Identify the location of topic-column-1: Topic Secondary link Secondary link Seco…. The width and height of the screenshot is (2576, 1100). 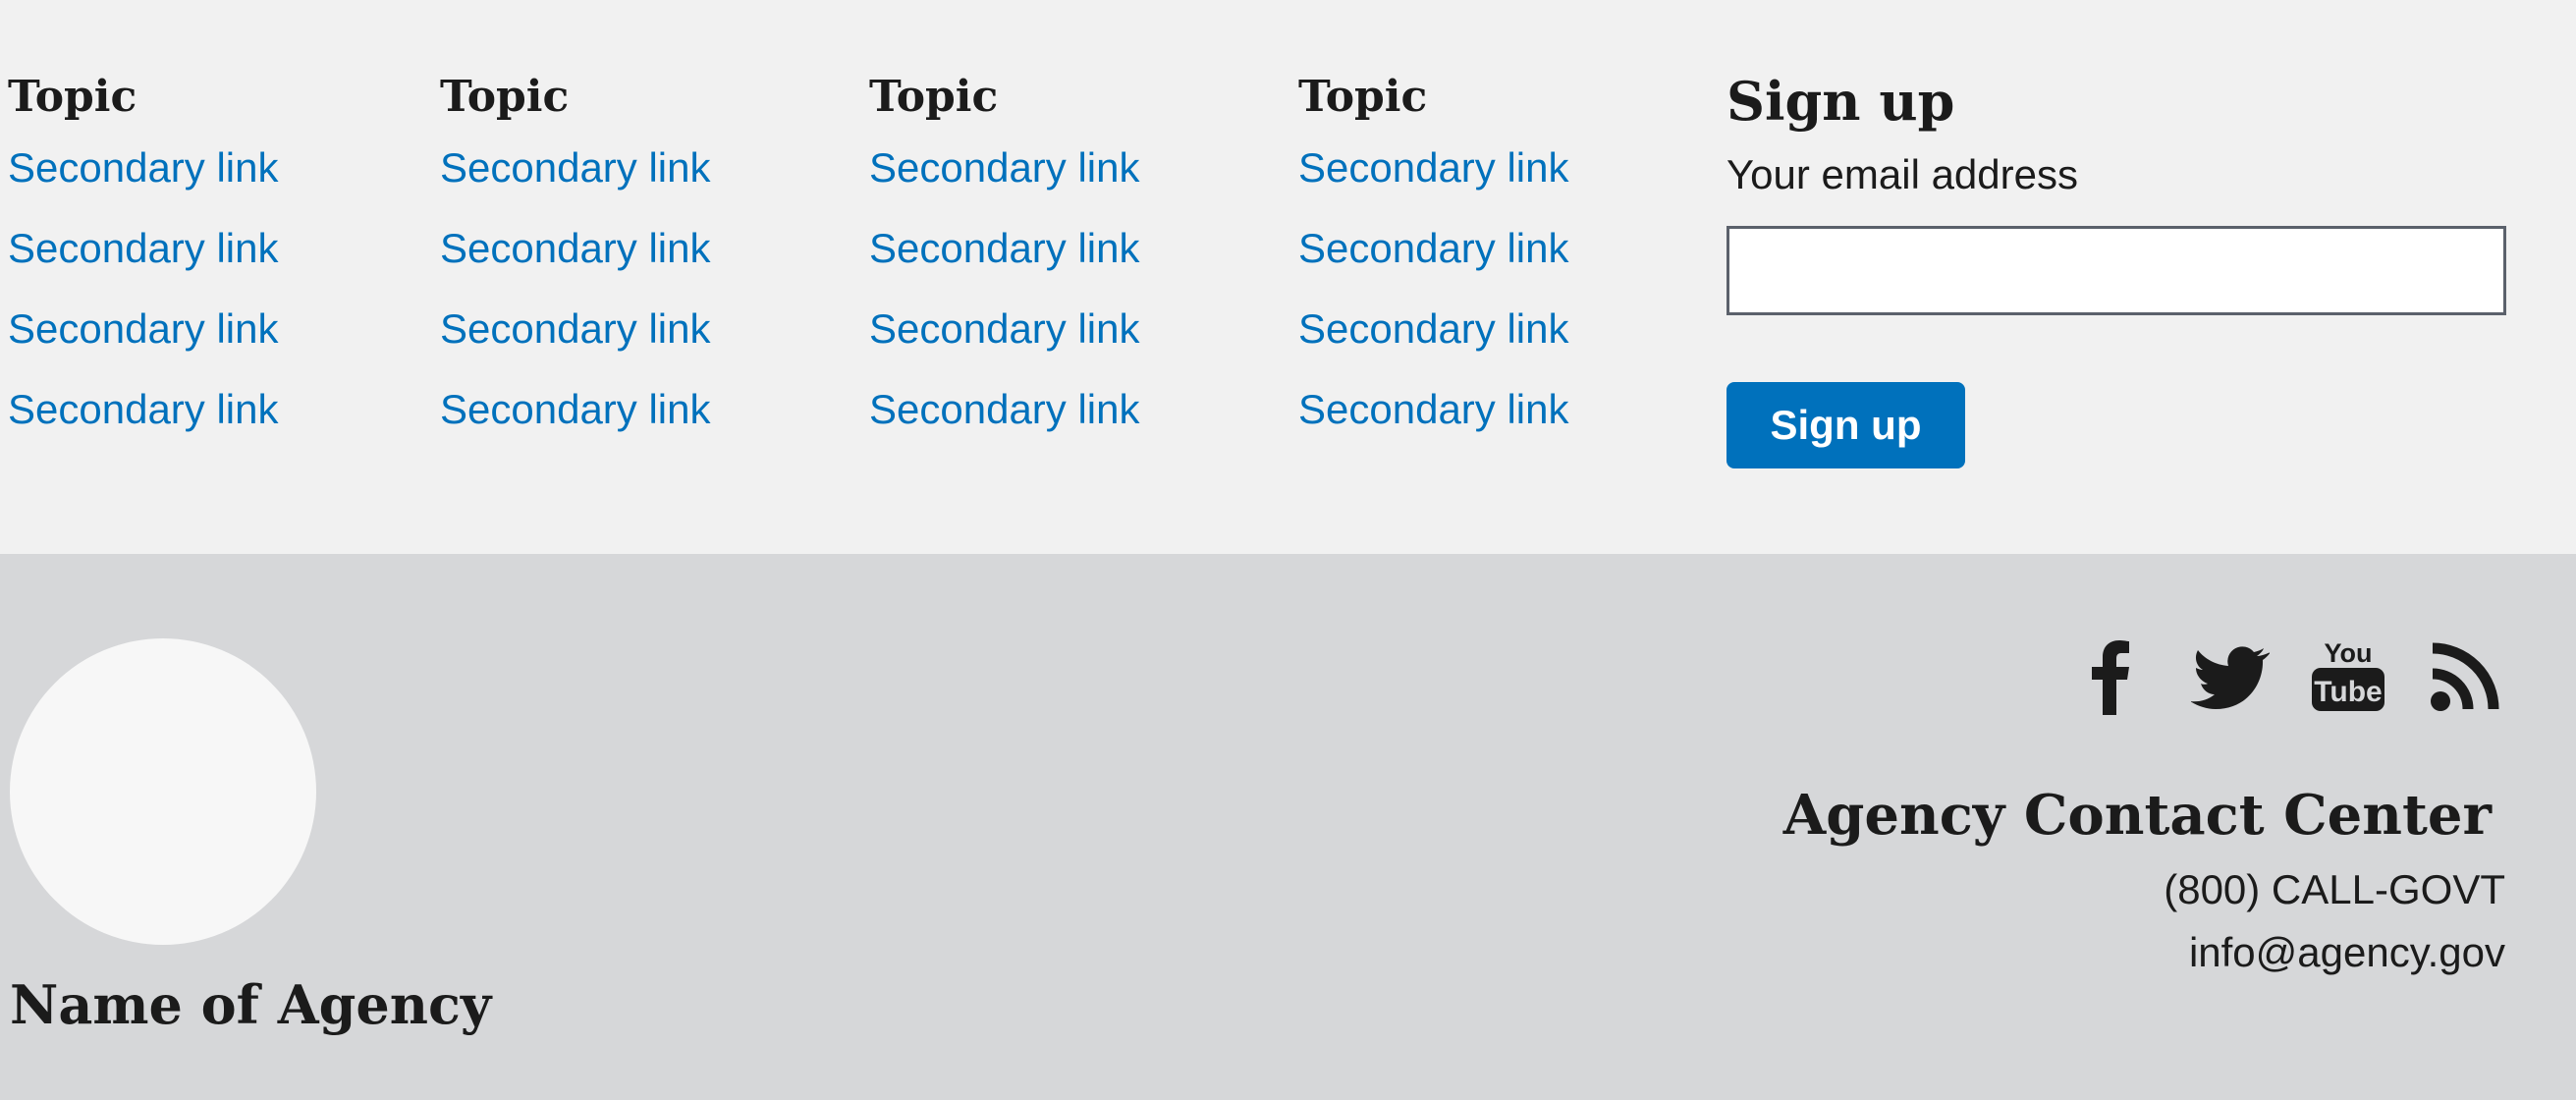
(204, 258).